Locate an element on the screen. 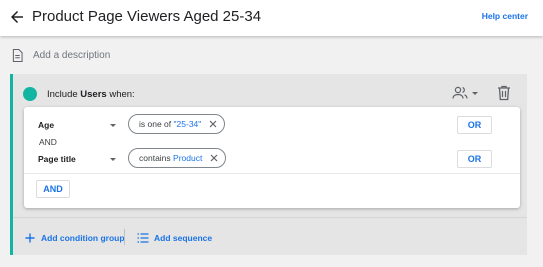 This screenshot has height=267, width=543. chip-text: contains Product is located at coordinates (170, 158).